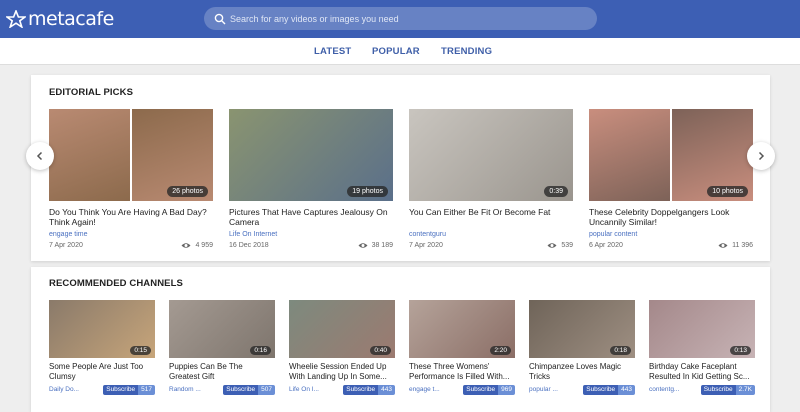  I want to click on card-views: 539, so click(560, 245).